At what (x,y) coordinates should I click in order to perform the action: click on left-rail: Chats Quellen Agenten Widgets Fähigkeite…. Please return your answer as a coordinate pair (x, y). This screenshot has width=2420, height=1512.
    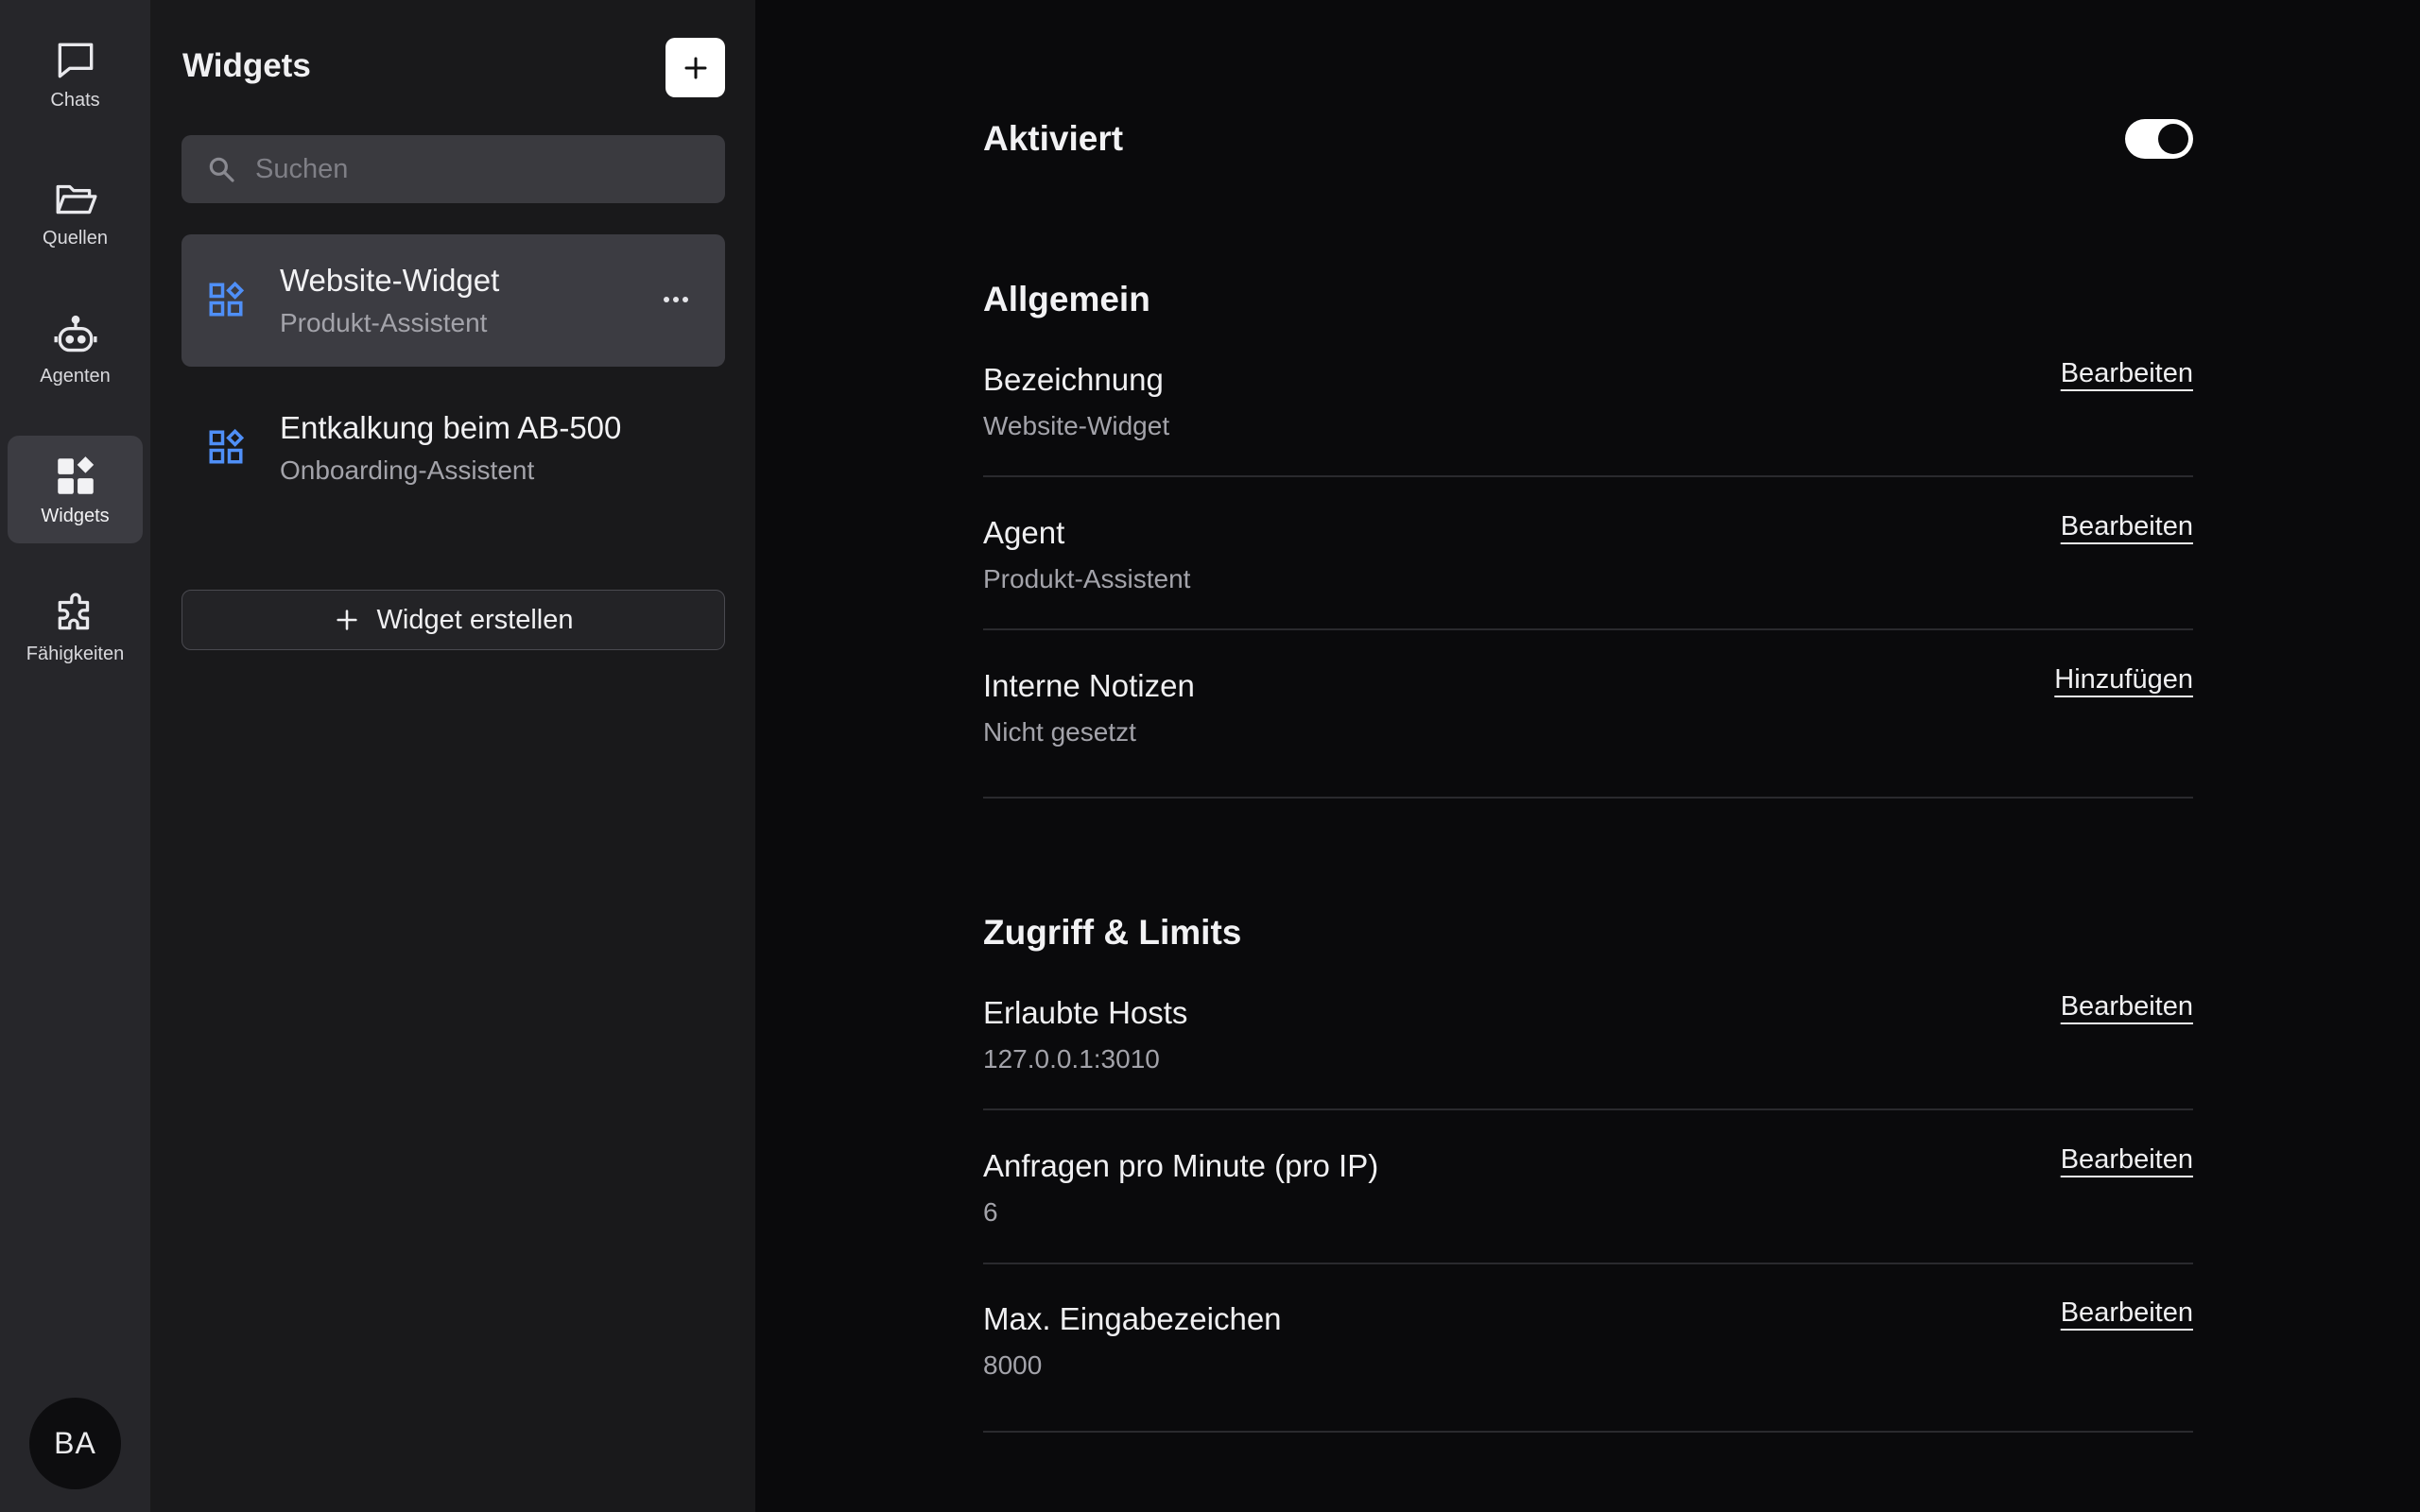
    Looking at the image, I should click on (75, 756).